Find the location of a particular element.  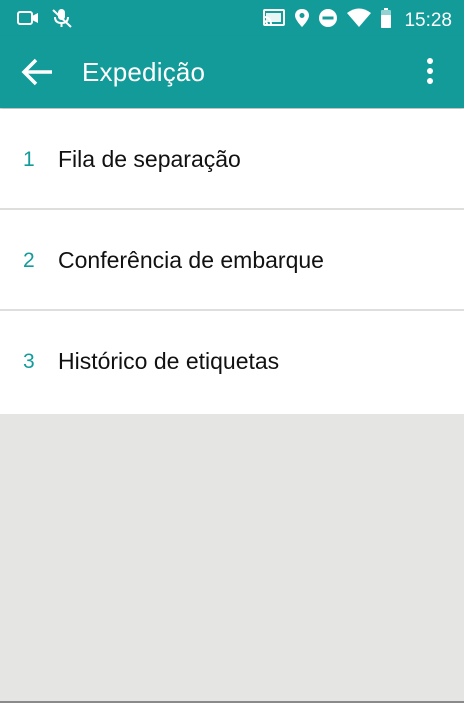

menu-item-label: Histórico de etiquetas is located at coordinates (169, 361).